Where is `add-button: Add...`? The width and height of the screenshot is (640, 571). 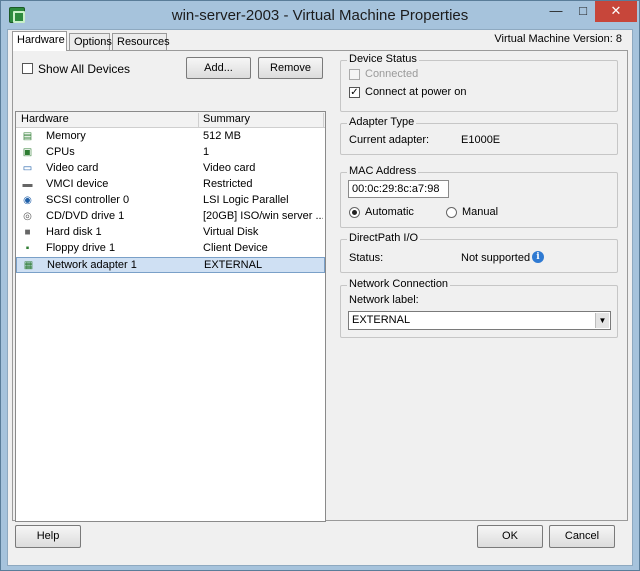 add-button: Add... is located at coordinates (218, 68).